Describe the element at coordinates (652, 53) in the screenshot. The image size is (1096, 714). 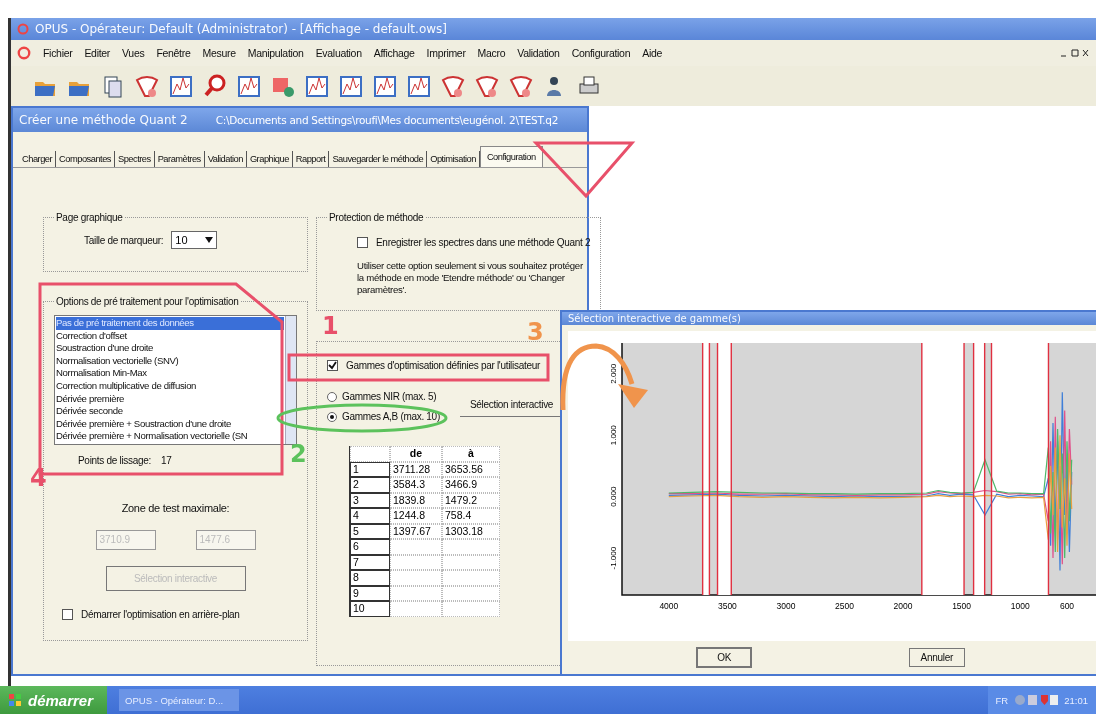
I see `menu-item: Aide` at that location.